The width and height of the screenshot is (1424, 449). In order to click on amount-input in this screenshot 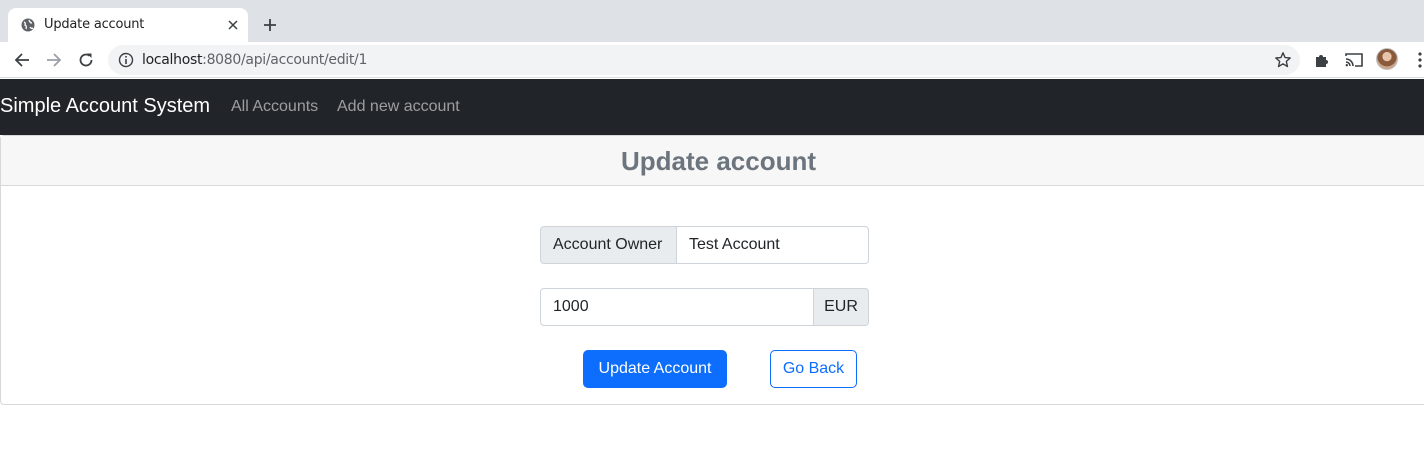, I will do `click(677, 307)`.